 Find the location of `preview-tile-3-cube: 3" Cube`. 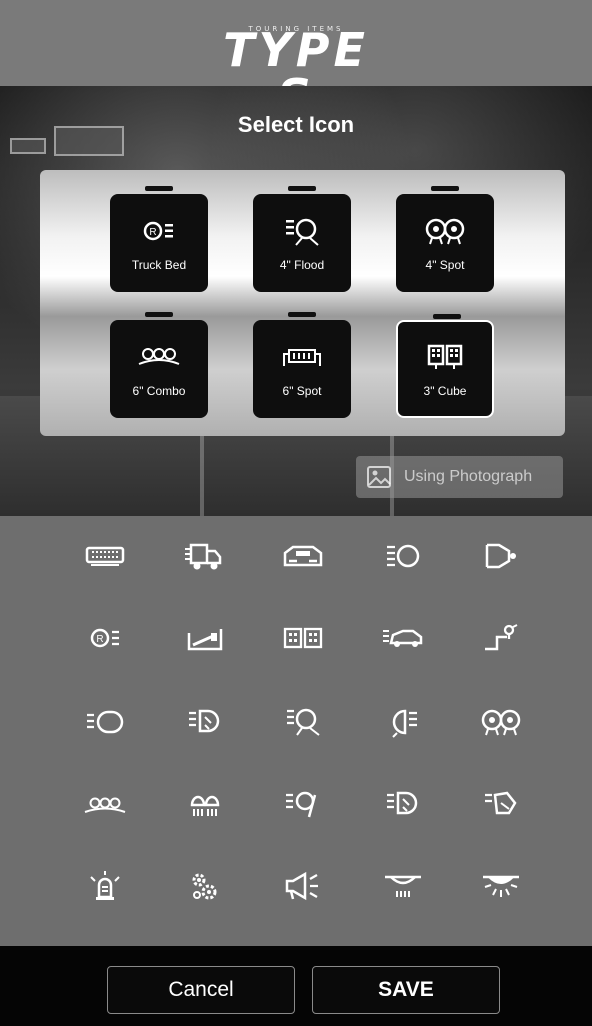

preview-tile-3-cube: 3" Cube is located at coordinates (445, 366).